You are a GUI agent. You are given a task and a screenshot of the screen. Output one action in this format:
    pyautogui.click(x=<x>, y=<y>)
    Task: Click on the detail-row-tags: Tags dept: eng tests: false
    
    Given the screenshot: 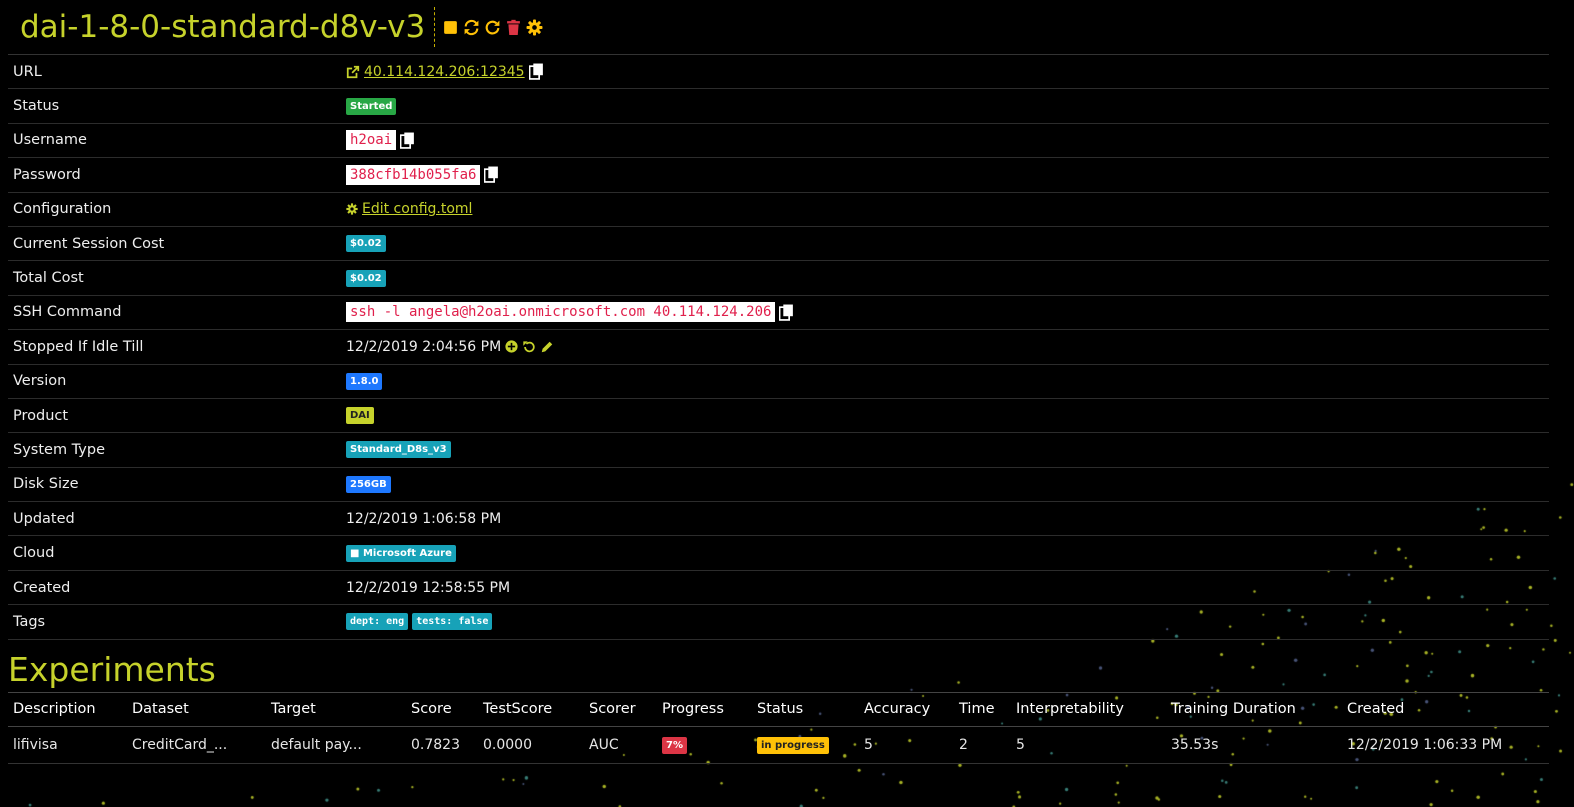 What is the action you would take?
    pyautogui.click(x=778, y=622)
    